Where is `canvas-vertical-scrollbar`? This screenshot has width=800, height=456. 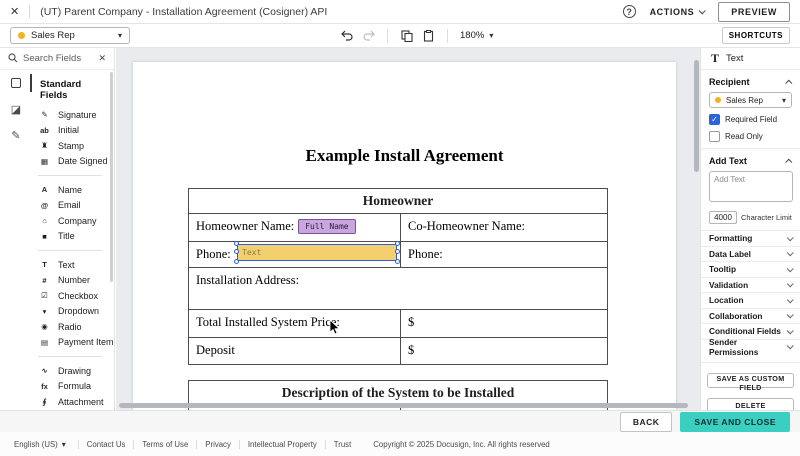 canvas-vertical-scrollbar is located at coordinates (696, 116).